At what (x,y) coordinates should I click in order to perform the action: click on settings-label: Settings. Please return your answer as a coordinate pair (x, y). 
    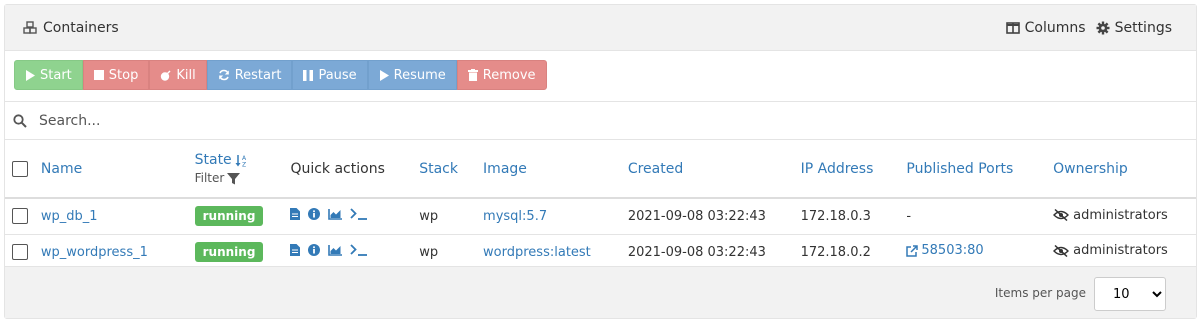
    Looking at the image, I should click on (1143, 28).